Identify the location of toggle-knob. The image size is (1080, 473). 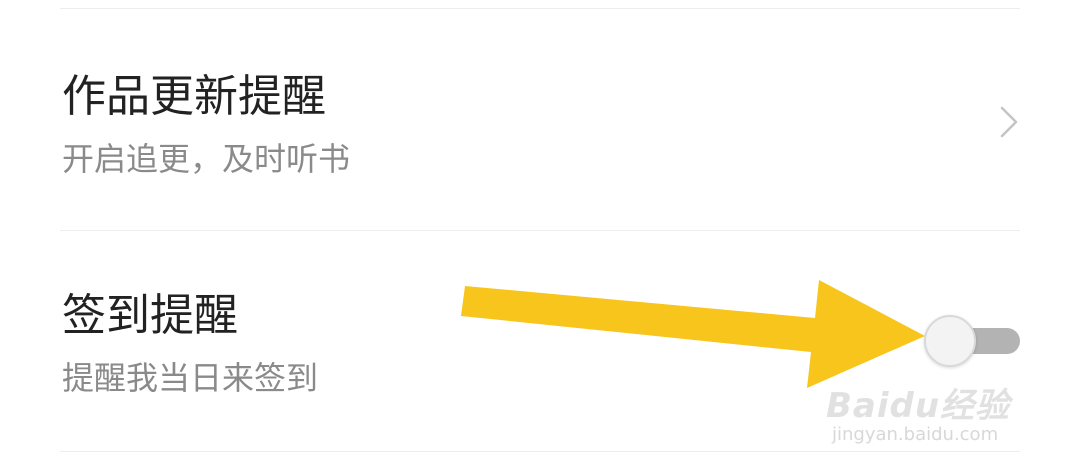
(950, 341).